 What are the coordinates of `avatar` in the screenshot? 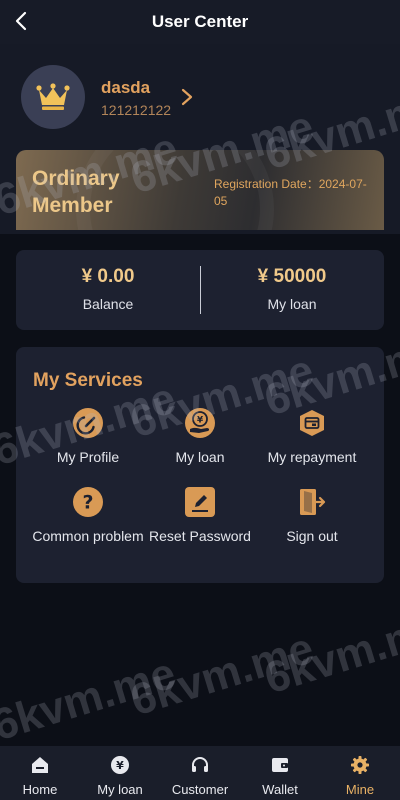 It's located at (53, 97).